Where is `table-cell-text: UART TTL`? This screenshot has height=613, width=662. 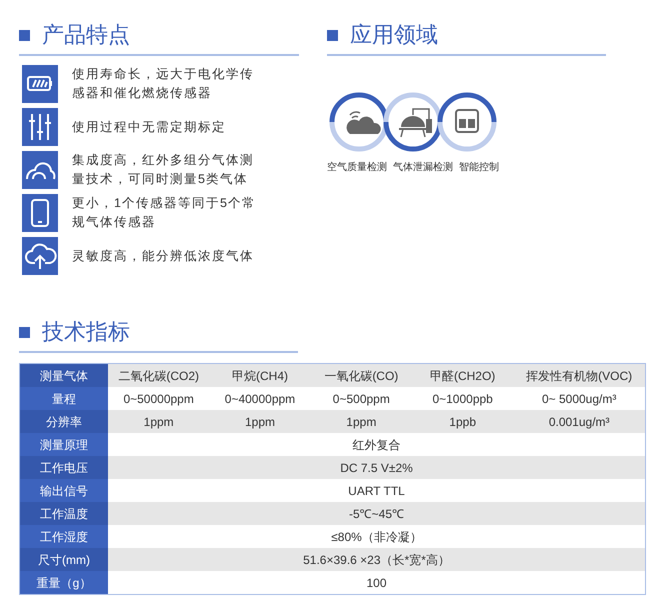
table-cell-text: UART TTL is located at coordinates (376, 491).